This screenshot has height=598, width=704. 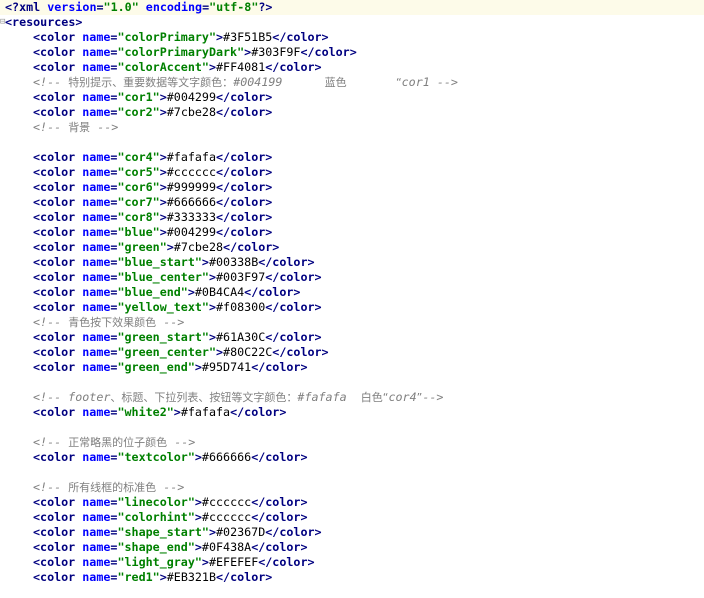 I want to click on color-entry-line: <color name="cor1">#004299</color>, so click(x=352, y=97).